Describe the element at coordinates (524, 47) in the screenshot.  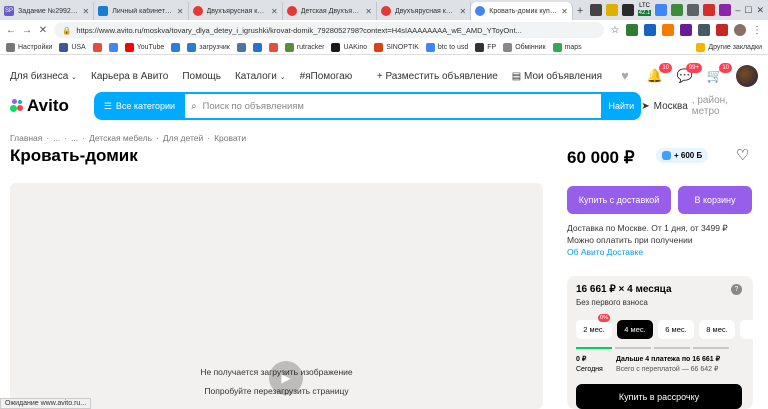
I see `bookmark-item: Обмінник` at that location.